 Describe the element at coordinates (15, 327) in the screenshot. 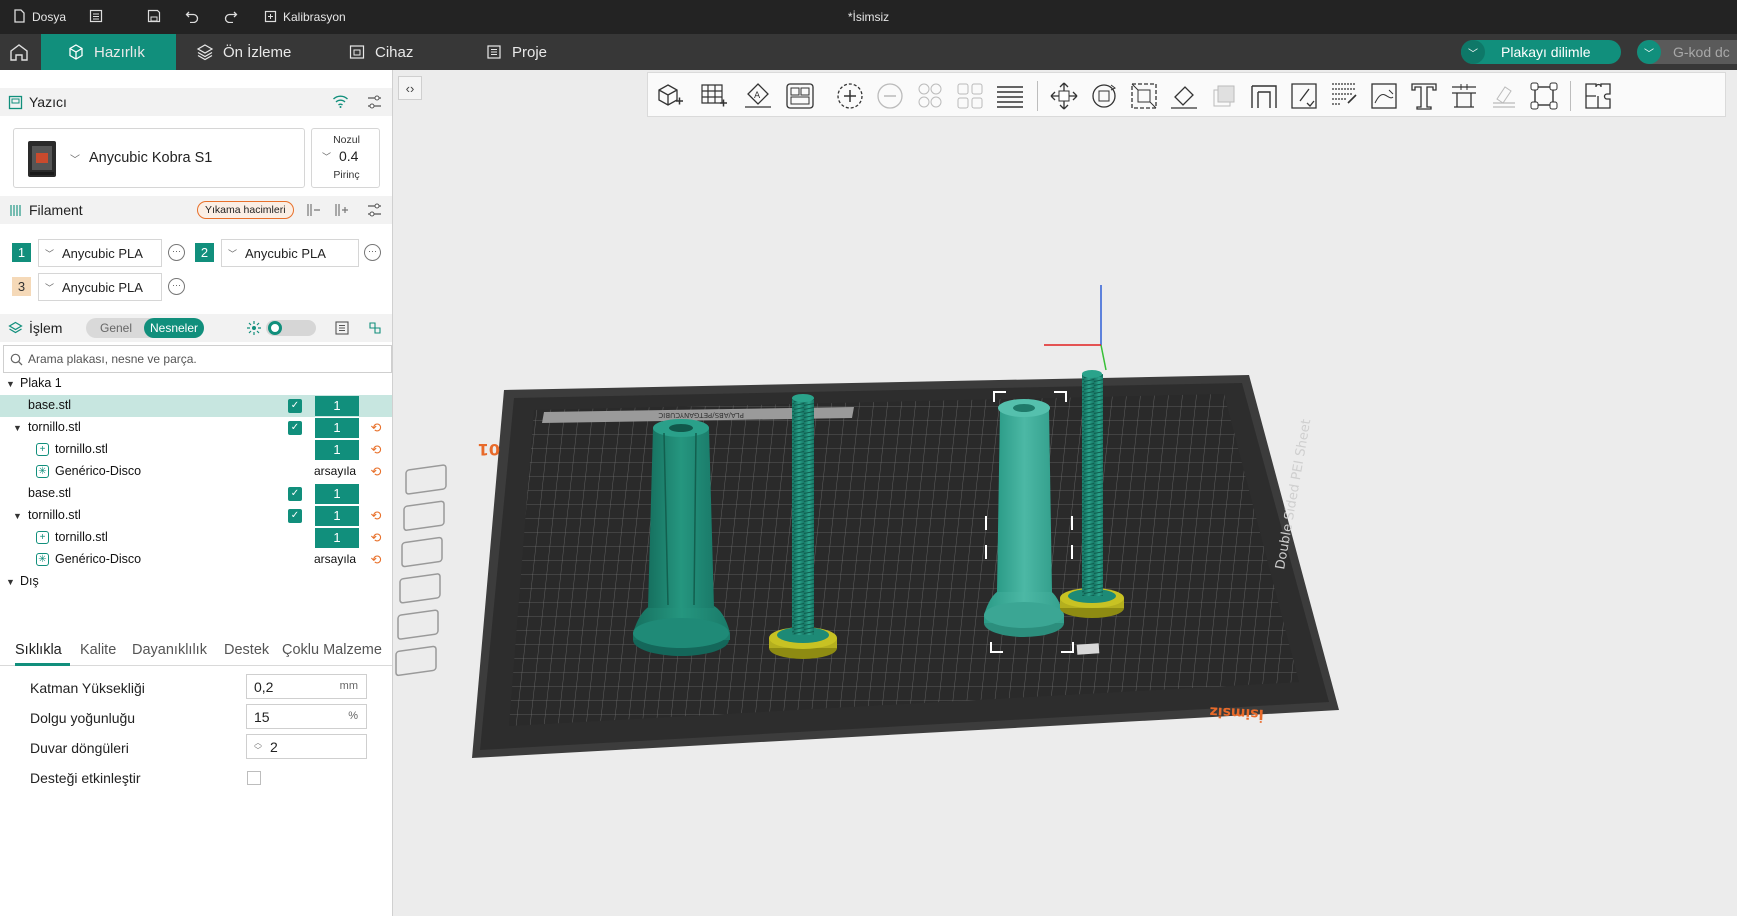

I see `layers-icon` at that location.